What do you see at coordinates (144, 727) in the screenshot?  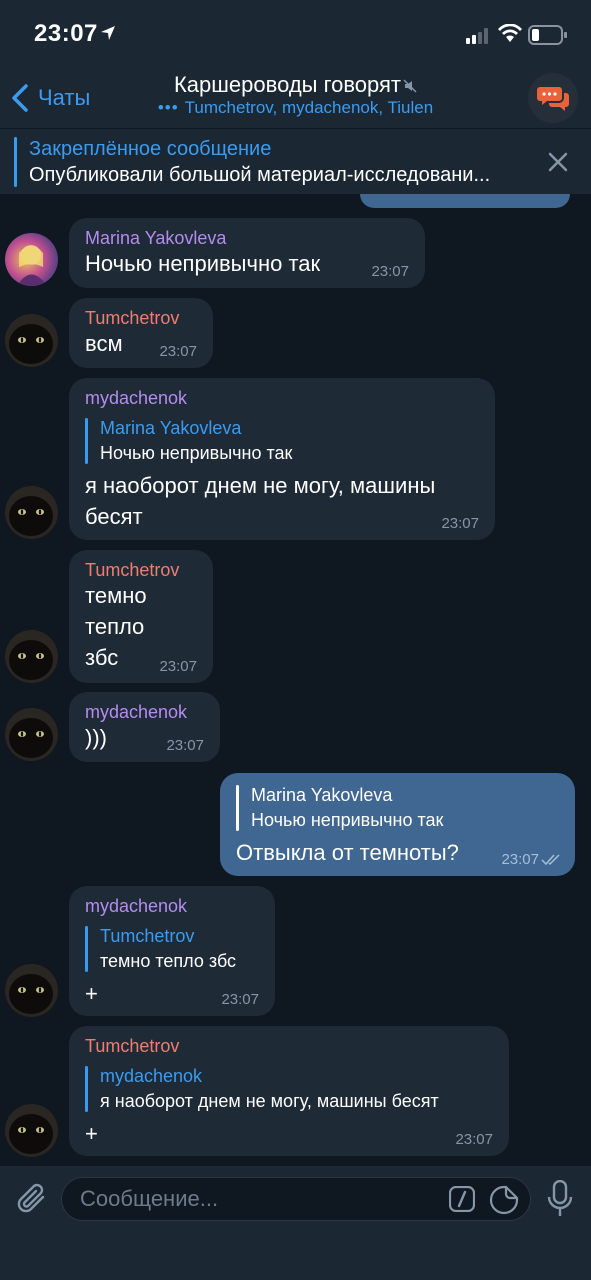 I see `message-bubble: mydachenok ))) 23:07` at bounding box center [144, 727].